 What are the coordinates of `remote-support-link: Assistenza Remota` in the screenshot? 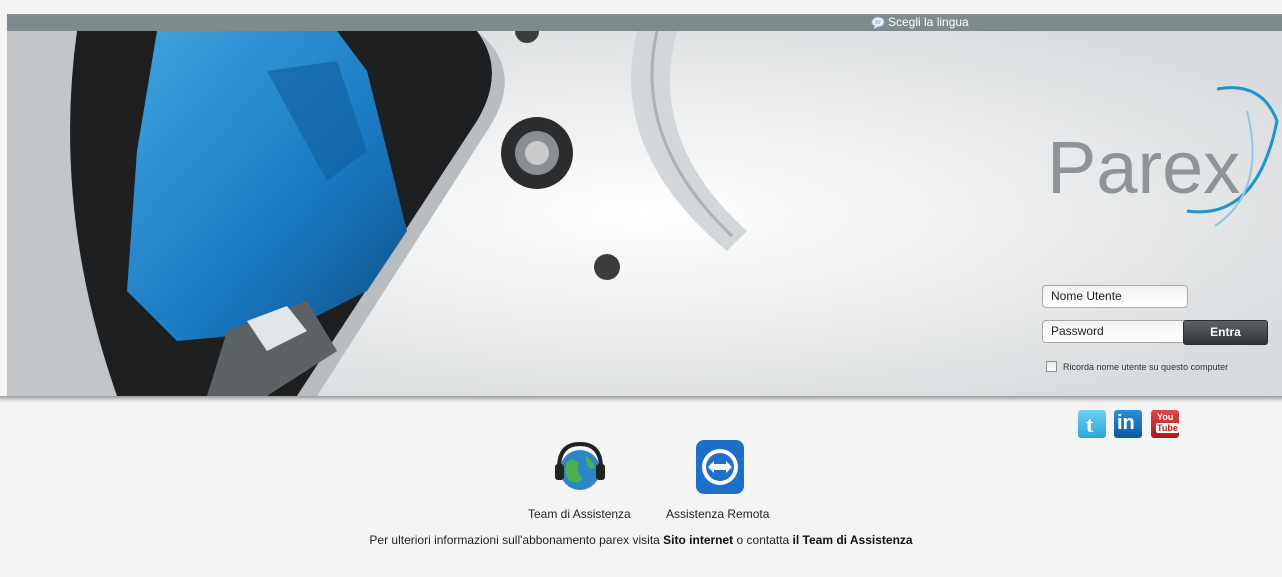 It's located at (717, 514).